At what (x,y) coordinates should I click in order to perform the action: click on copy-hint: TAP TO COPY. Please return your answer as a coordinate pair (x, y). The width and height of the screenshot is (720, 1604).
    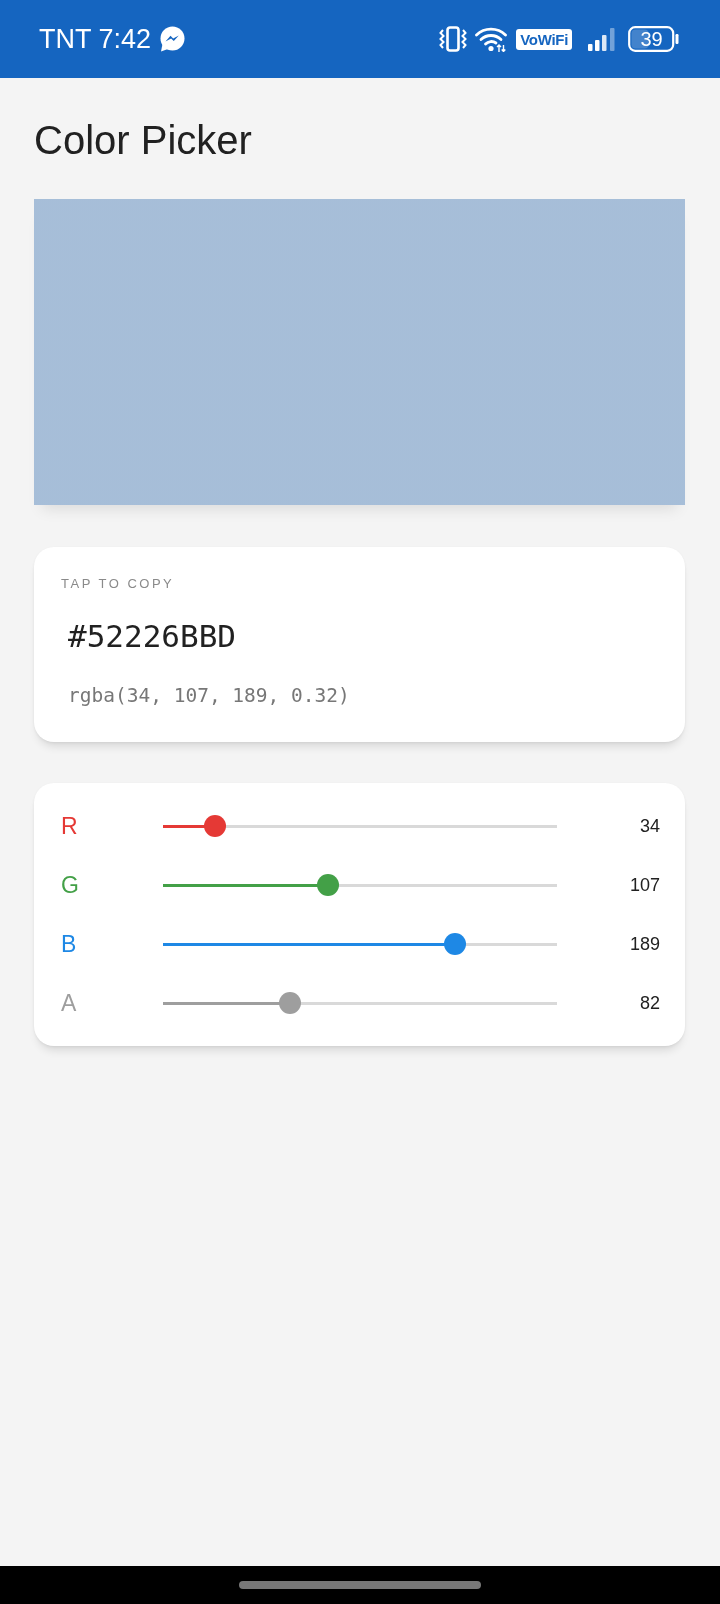
    Looking at the image, I should click on (118, 584).